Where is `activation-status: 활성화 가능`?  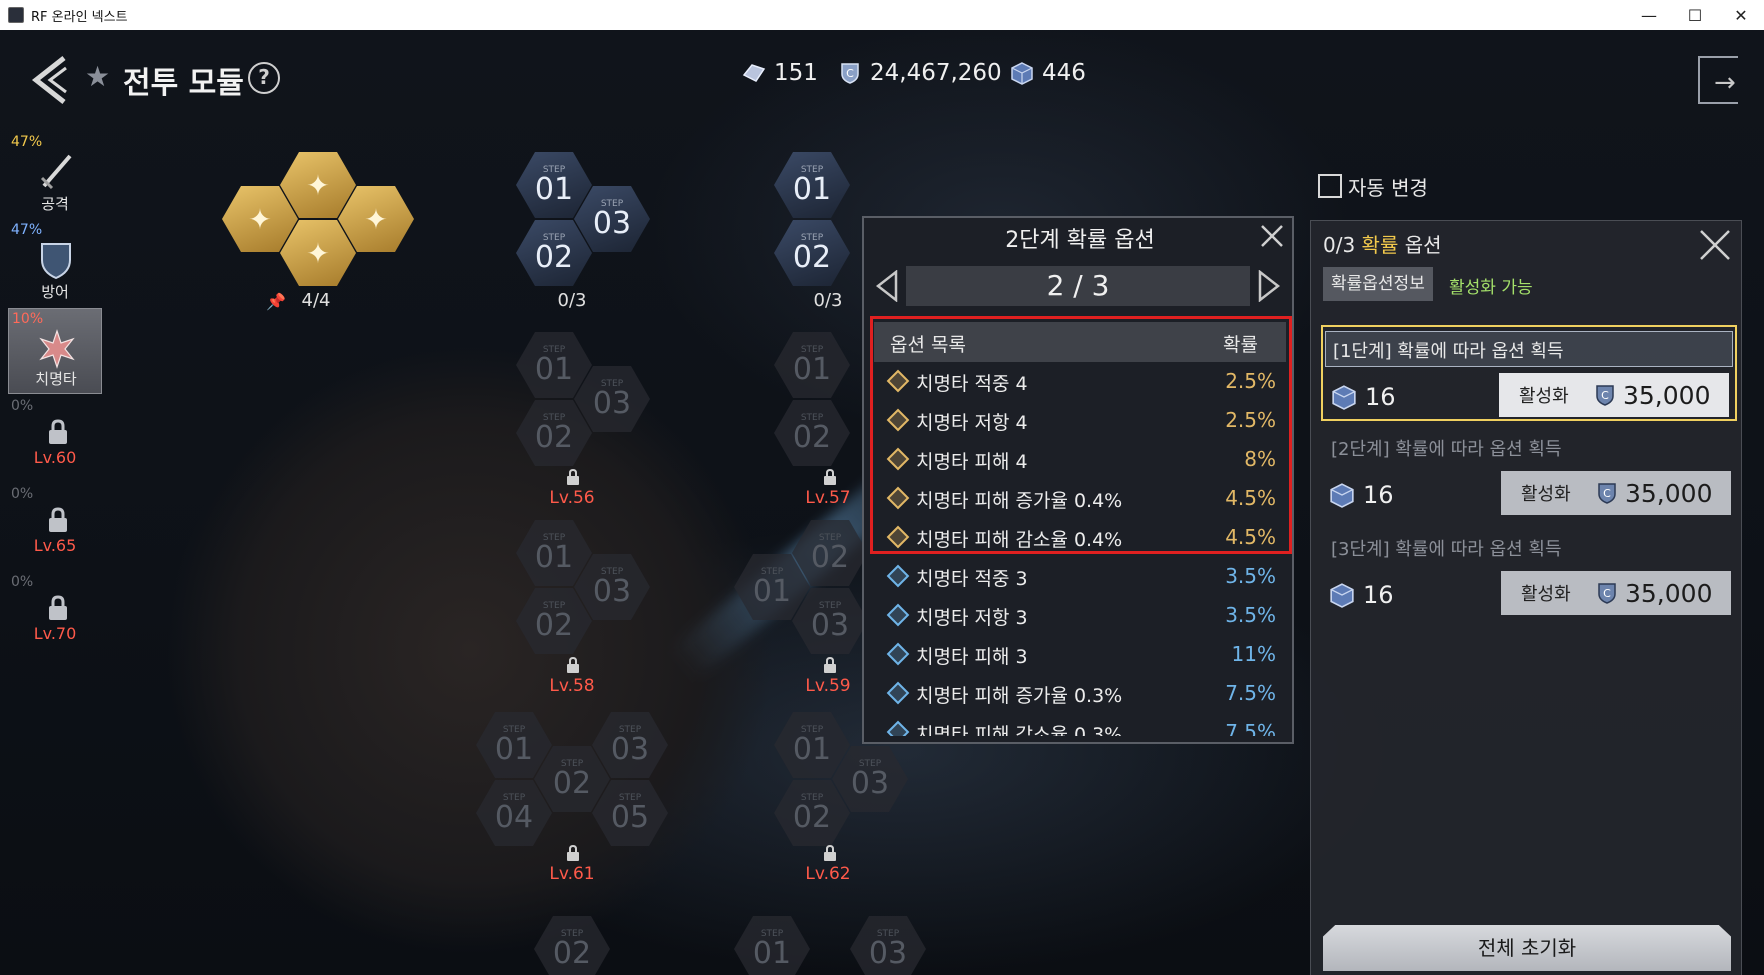 activation-status: 활성화 가능 is located at coordinates (1491, 288).